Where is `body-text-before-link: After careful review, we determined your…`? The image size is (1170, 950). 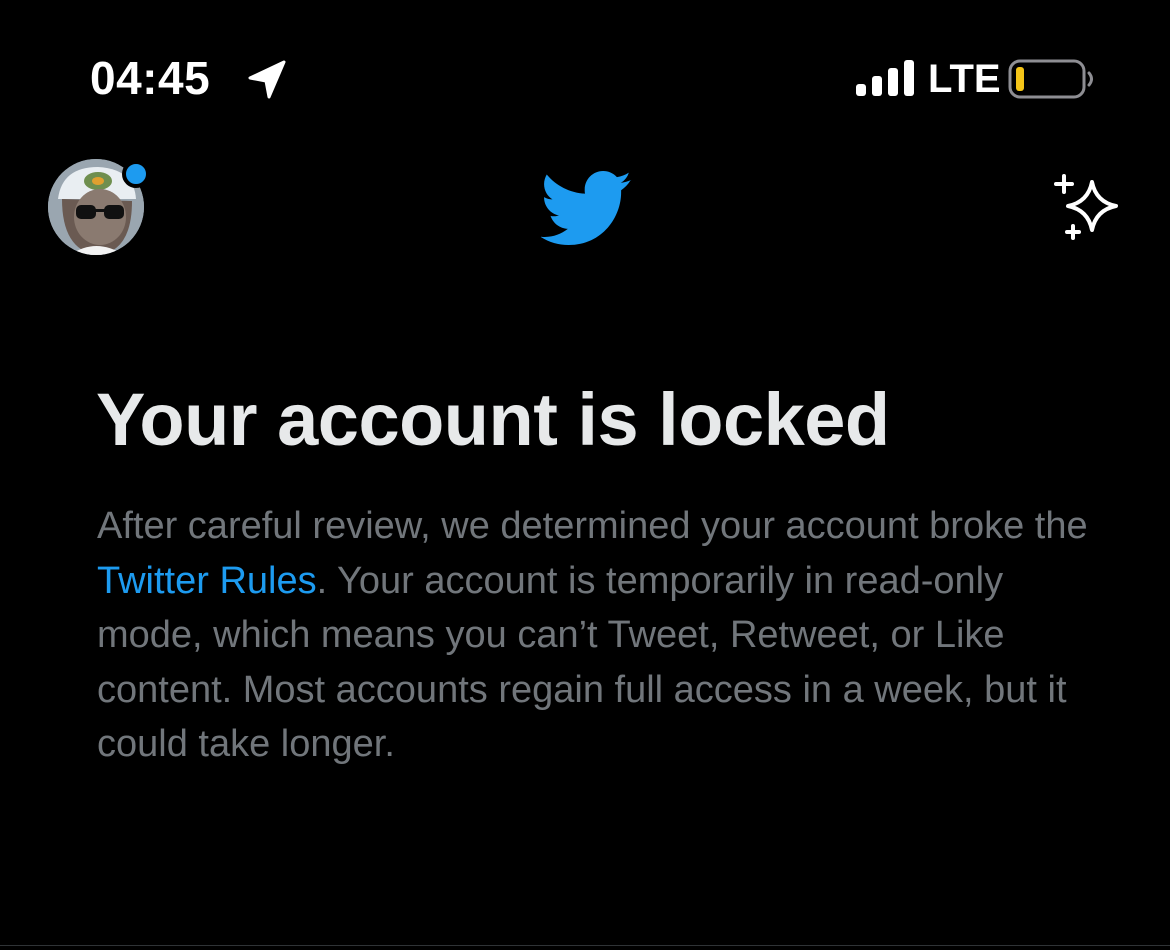 body-text-before-link: After careful review, we determined your… is located at coordinates (592, 526).